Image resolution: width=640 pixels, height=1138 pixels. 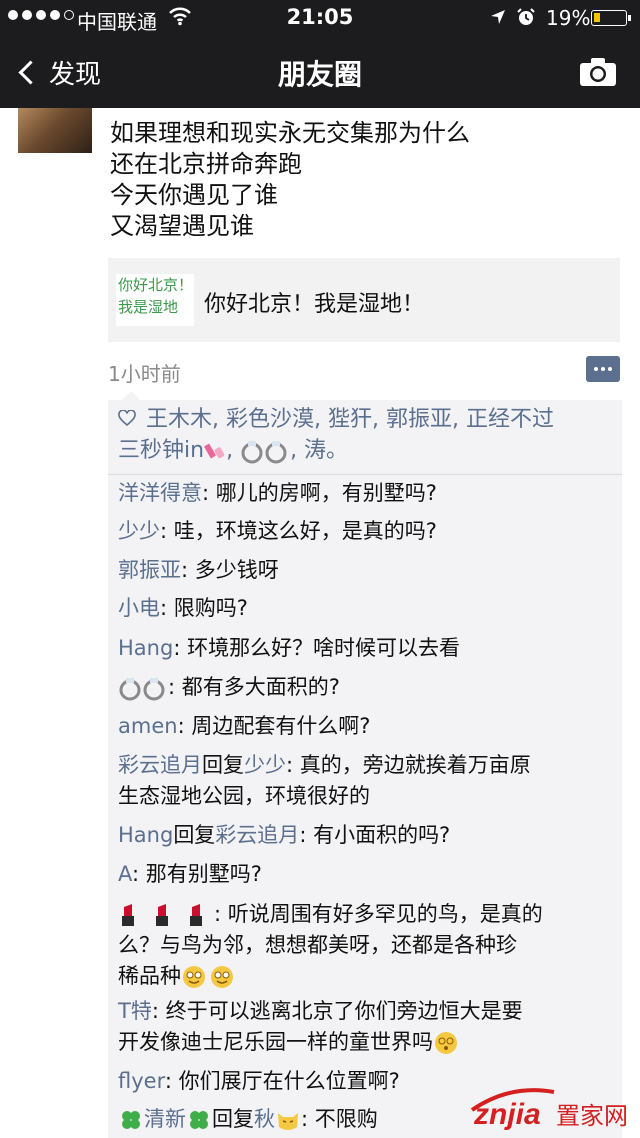 I want to click on comment-text: : 不限购, so click(x=339, y=1119).